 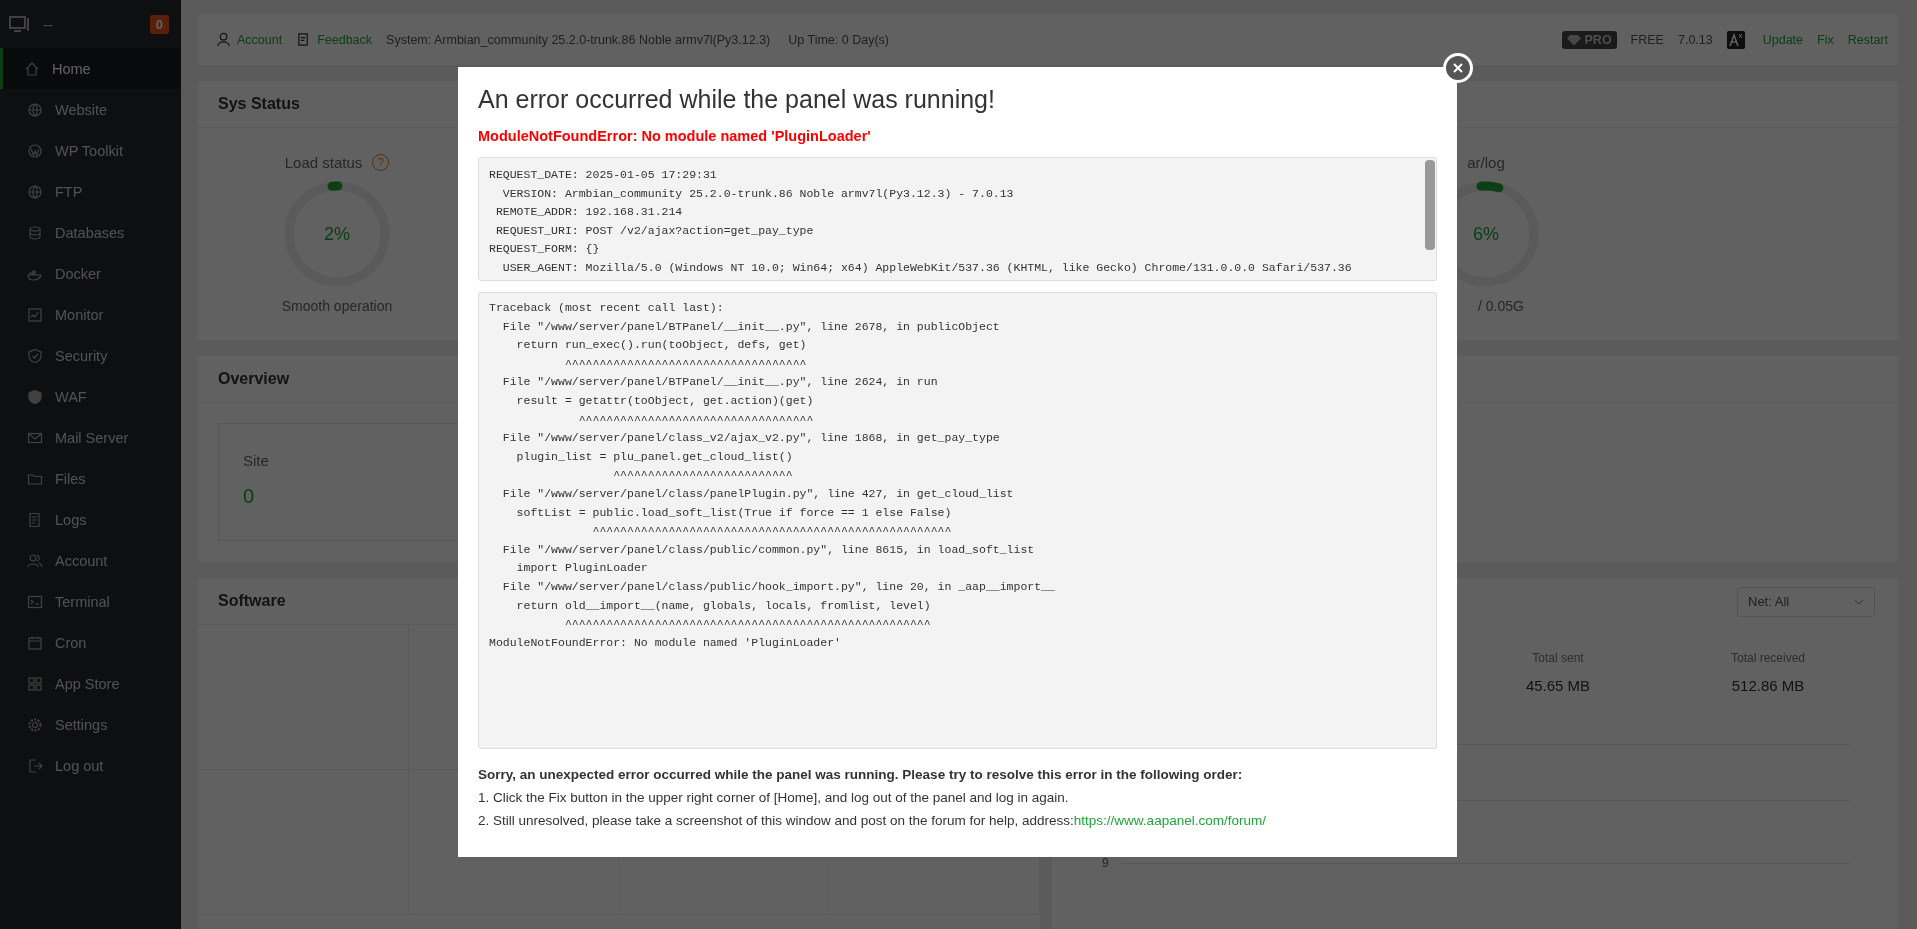 I want to click on plan-label: FREE, so click(x=1647, y=39).